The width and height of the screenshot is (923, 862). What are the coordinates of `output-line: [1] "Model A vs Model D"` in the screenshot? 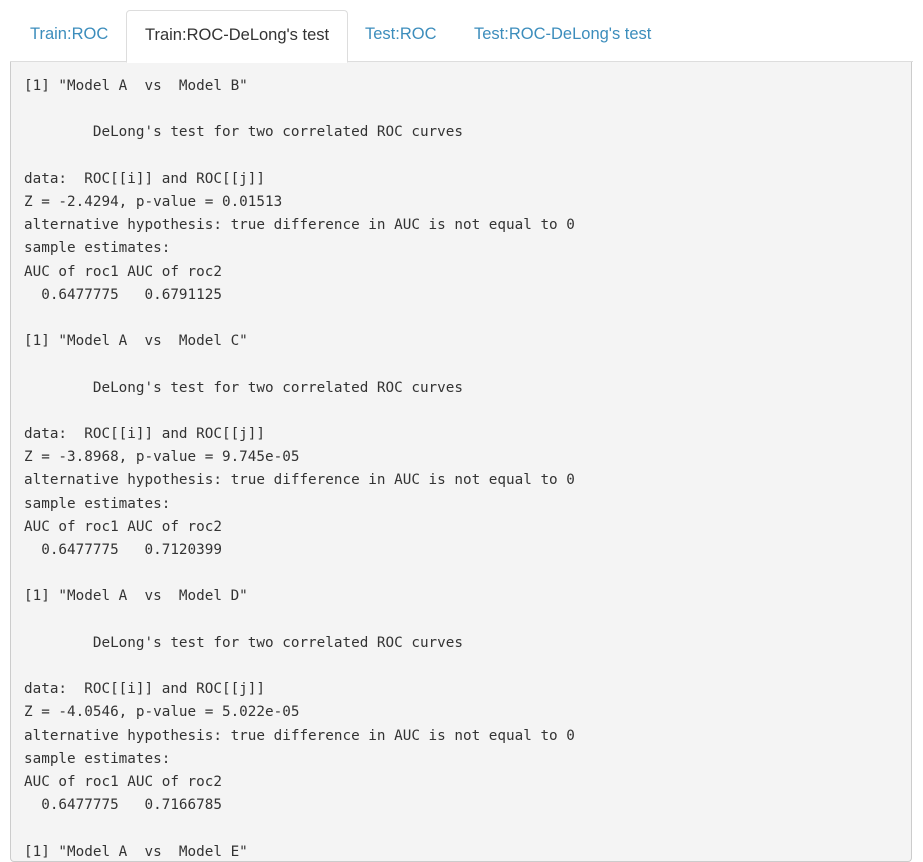 It's located at (136, 596).